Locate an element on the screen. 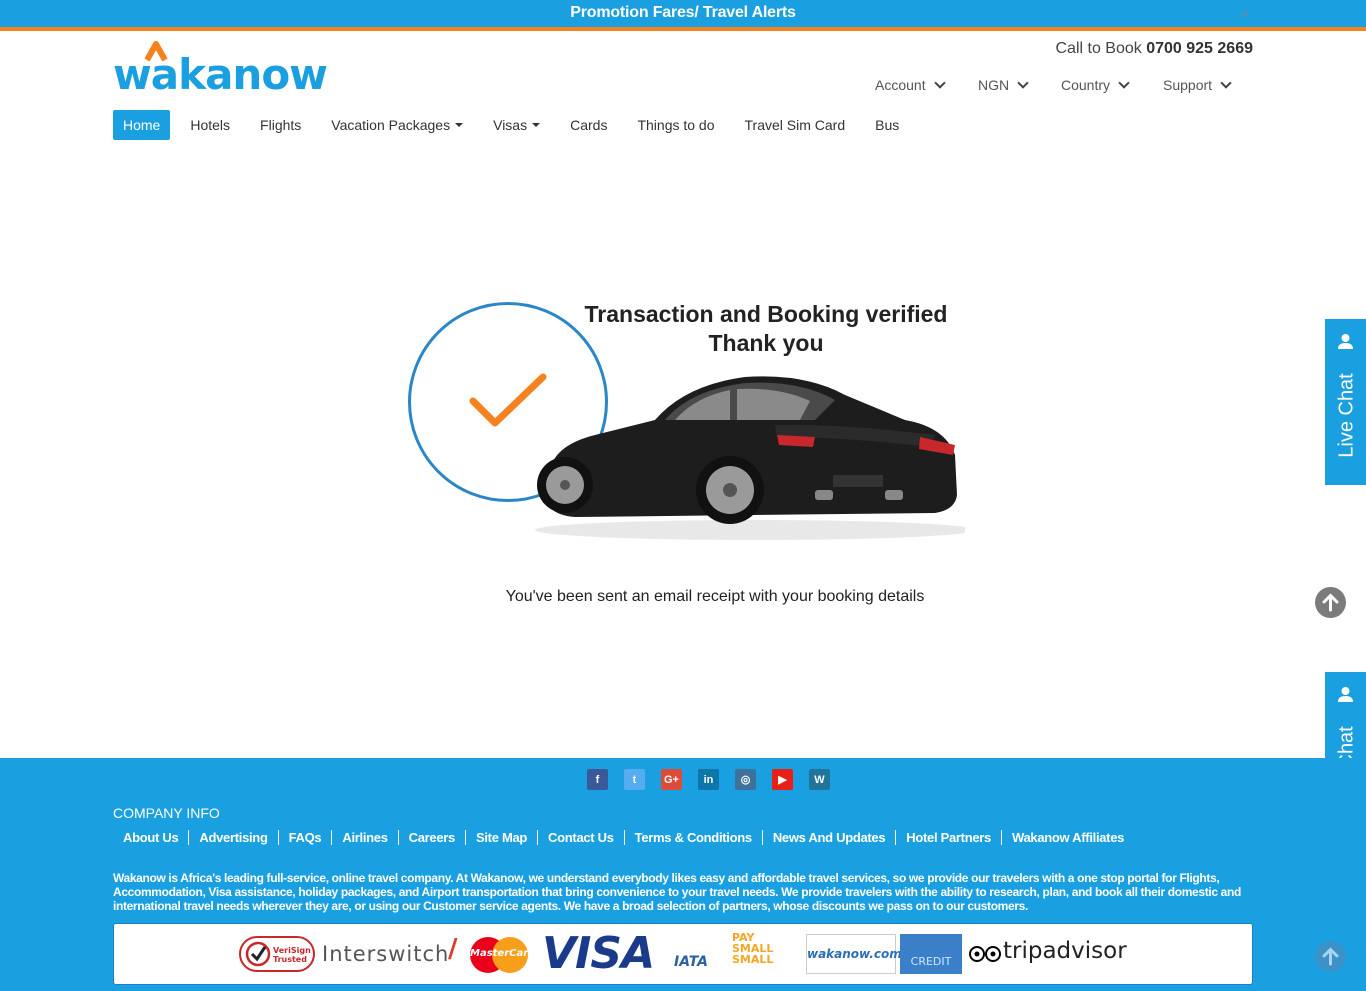 The image size is (1366, 991). call-to-book: Call to Book 0700 925 2669 is located at coordinates (1155, 49).